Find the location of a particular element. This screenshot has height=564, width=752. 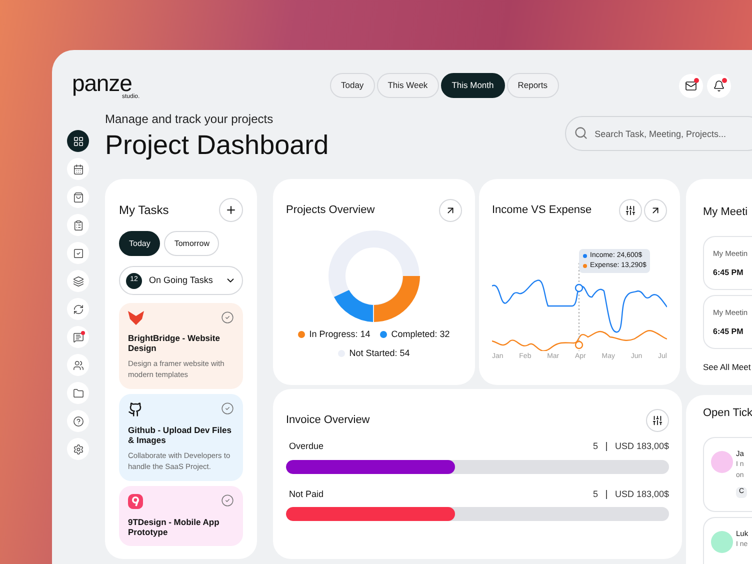

period-tab: This Week is located at coordinates (407, 85).